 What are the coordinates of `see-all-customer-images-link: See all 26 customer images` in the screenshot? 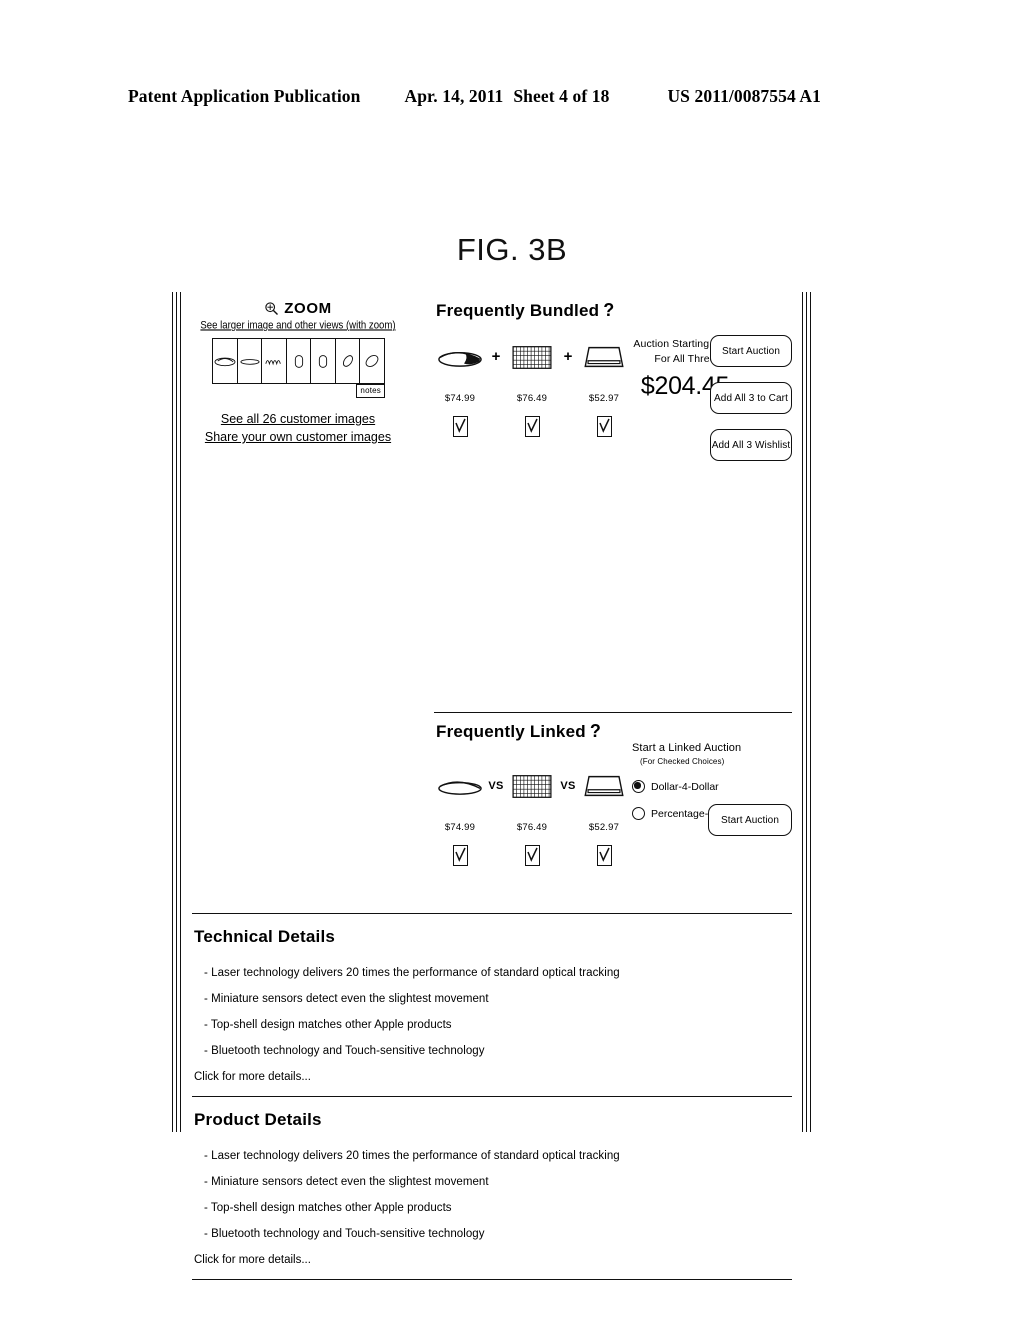 It's located at (298, 419).